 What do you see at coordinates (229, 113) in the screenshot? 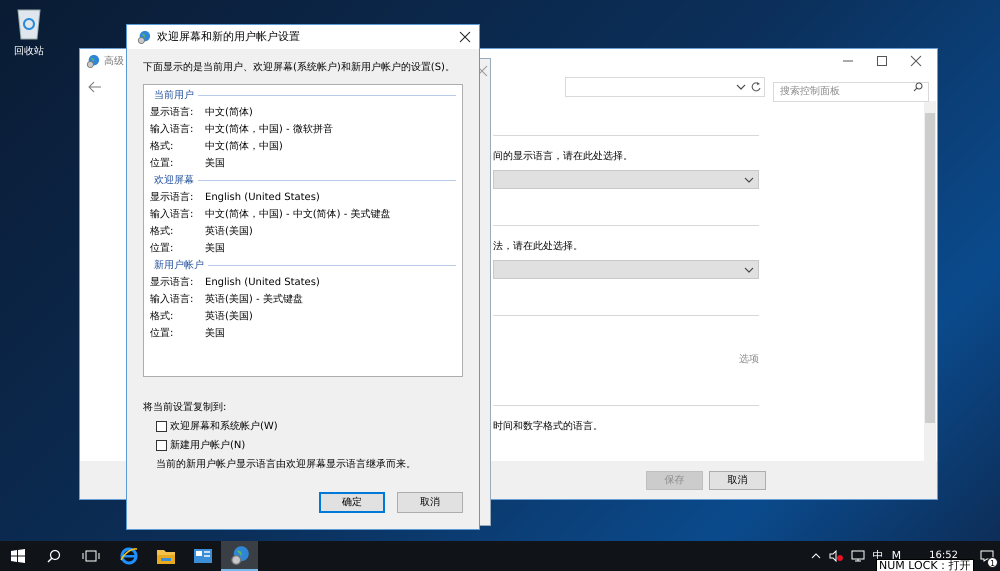
I see `setting-value: 中文(简体)` at bounding box center [229, 113].